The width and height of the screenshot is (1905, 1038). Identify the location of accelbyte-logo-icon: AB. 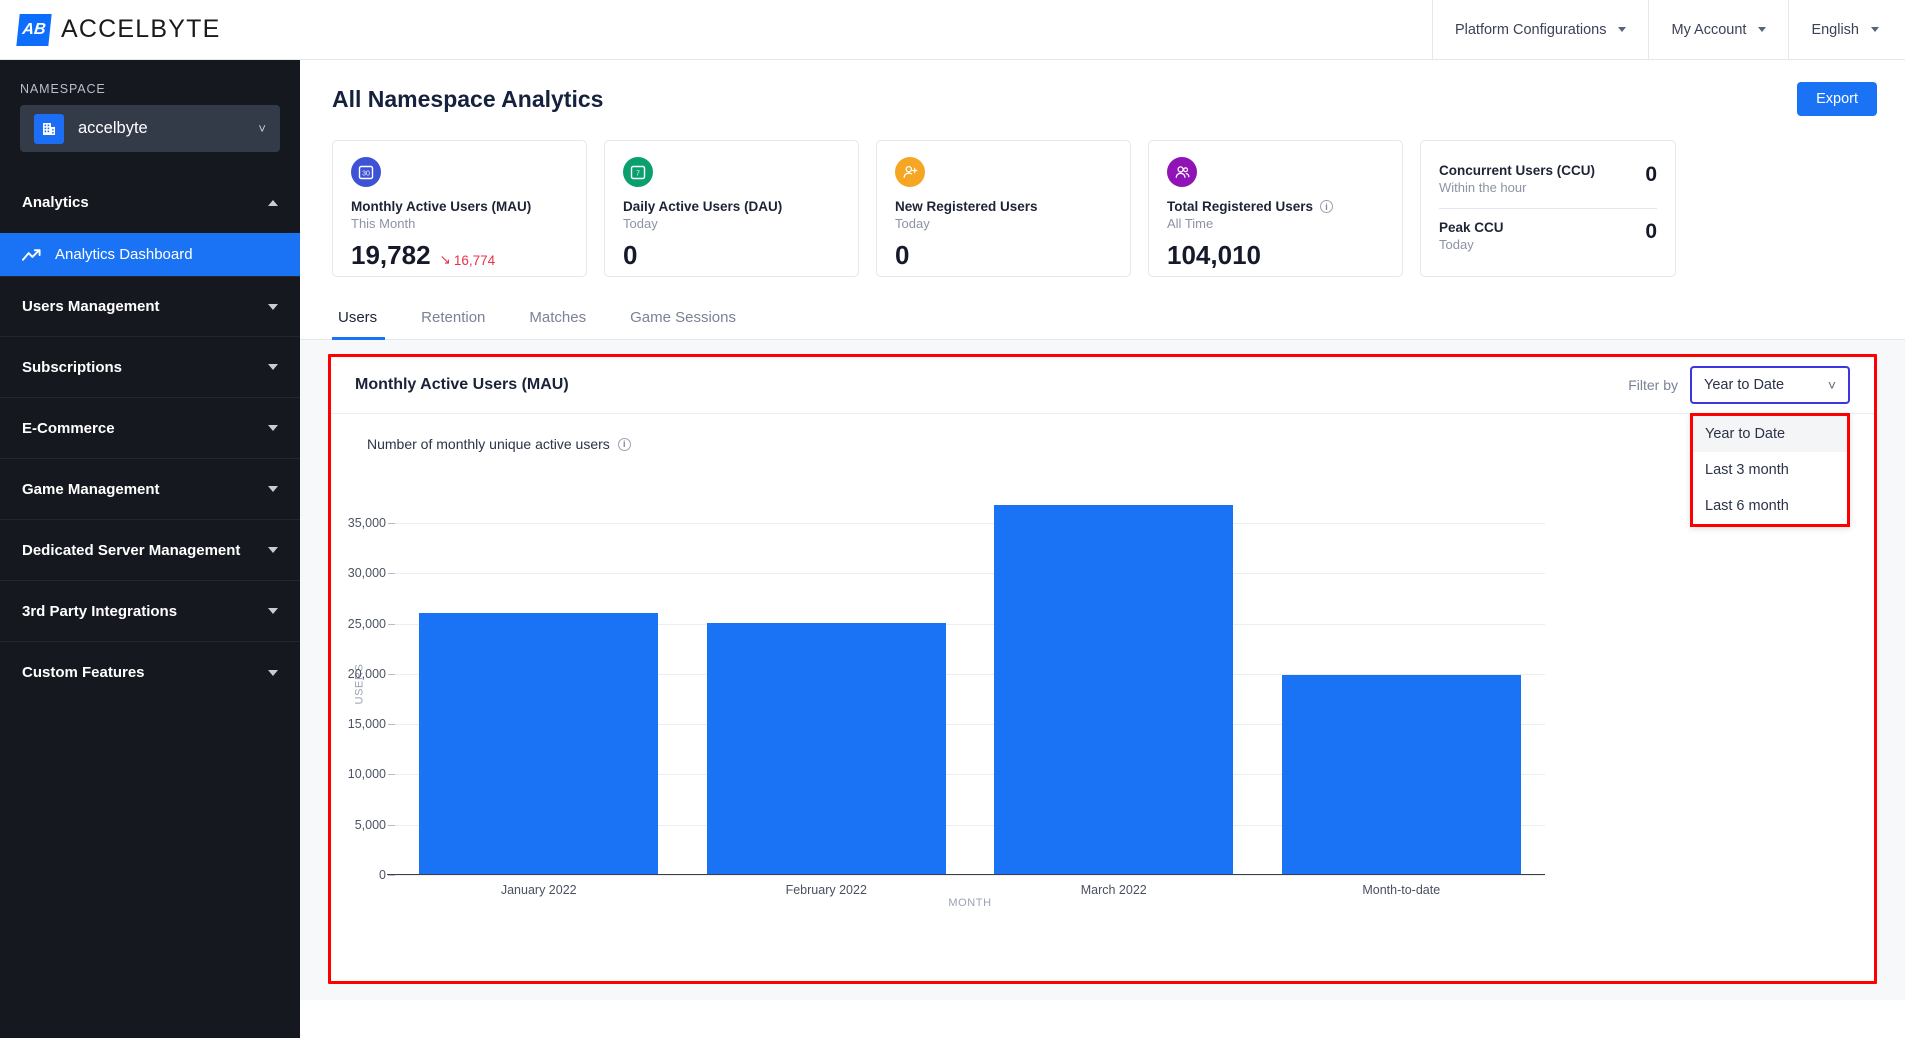
(34, 29).